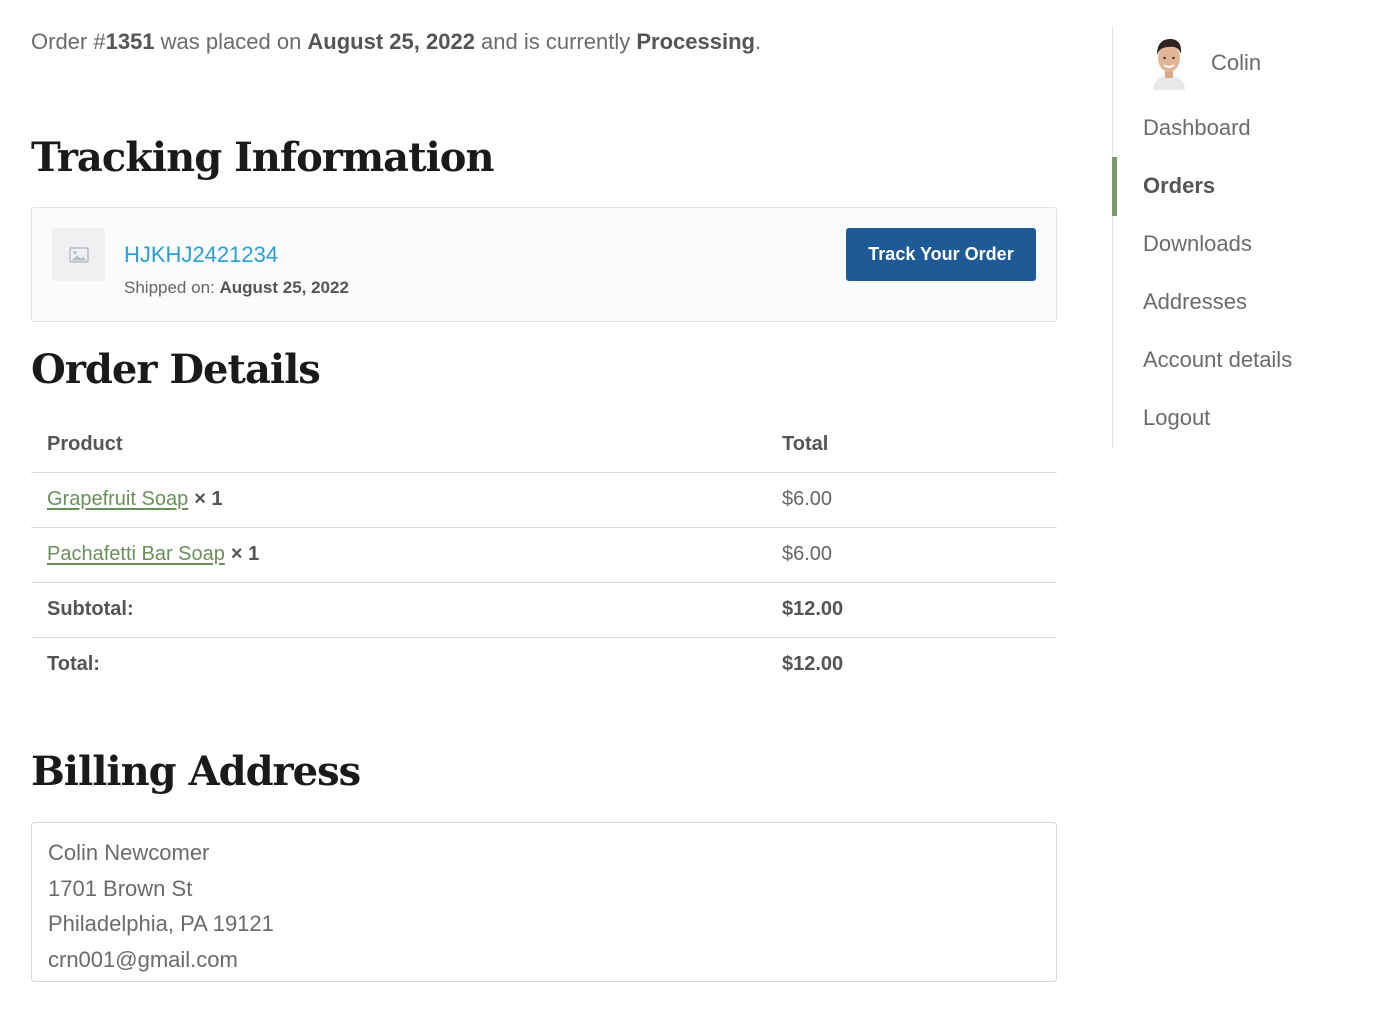 The height and width of the screenshot is (1023, 1400). I want to click on order-status: Processing, so click(695, 41).